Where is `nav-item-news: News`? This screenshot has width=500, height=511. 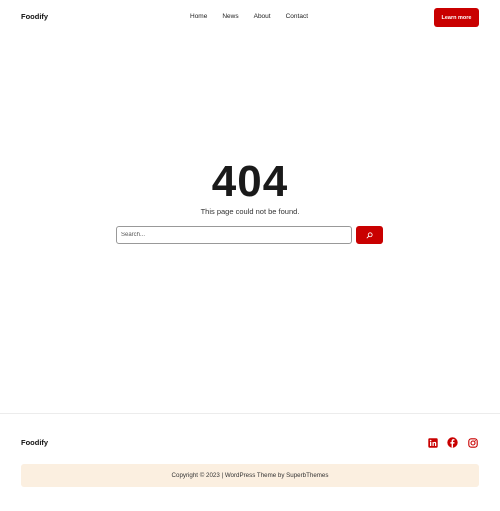
nav-item-news: News is located at coordinates (230, 16).